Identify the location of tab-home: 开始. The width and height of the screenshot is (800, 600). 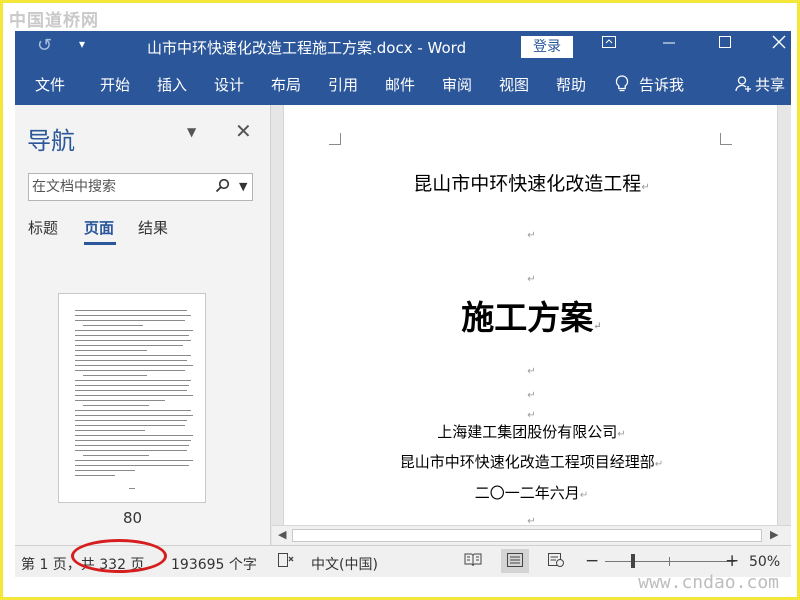
(115, 84).